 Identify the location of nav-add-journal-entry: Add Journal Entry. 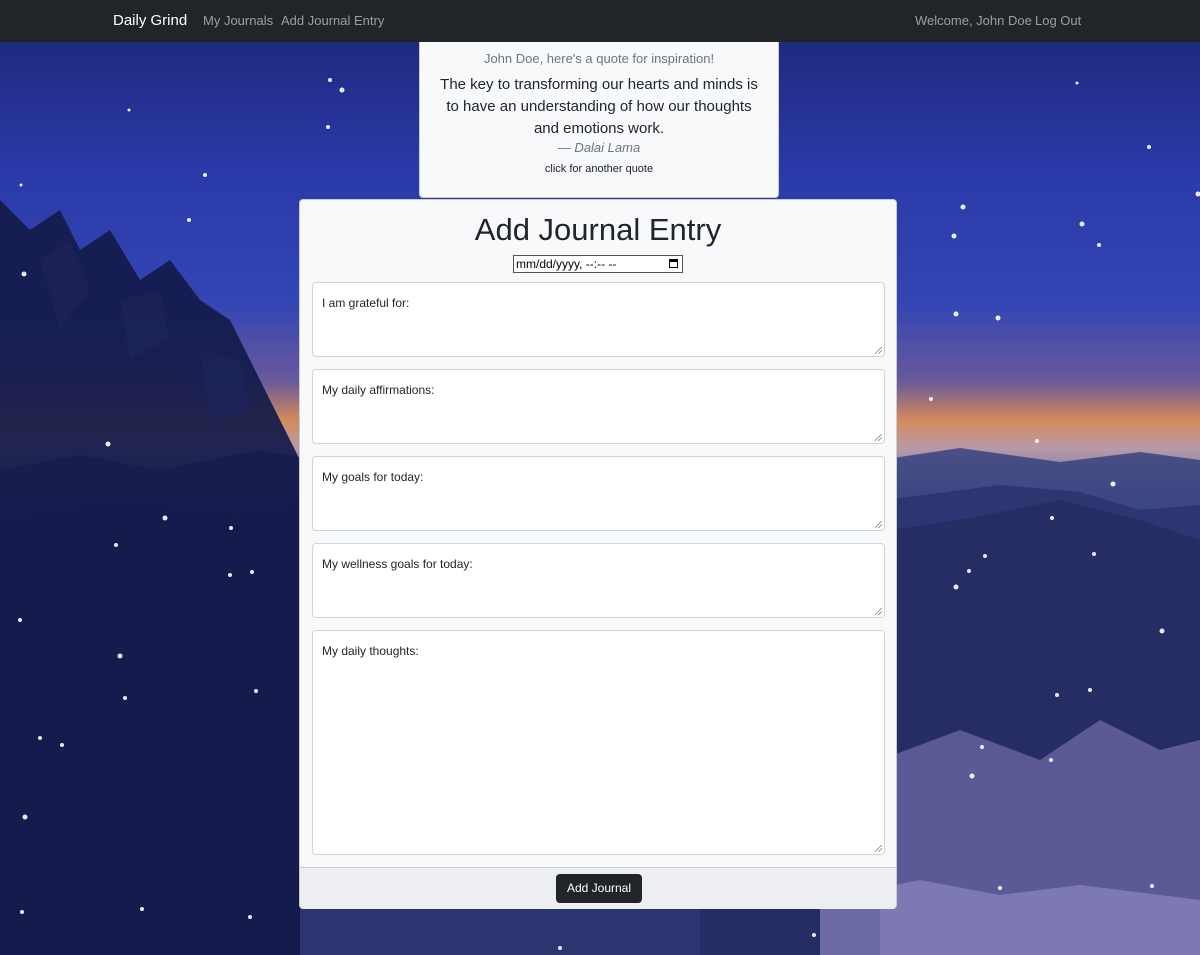
(332, 20).